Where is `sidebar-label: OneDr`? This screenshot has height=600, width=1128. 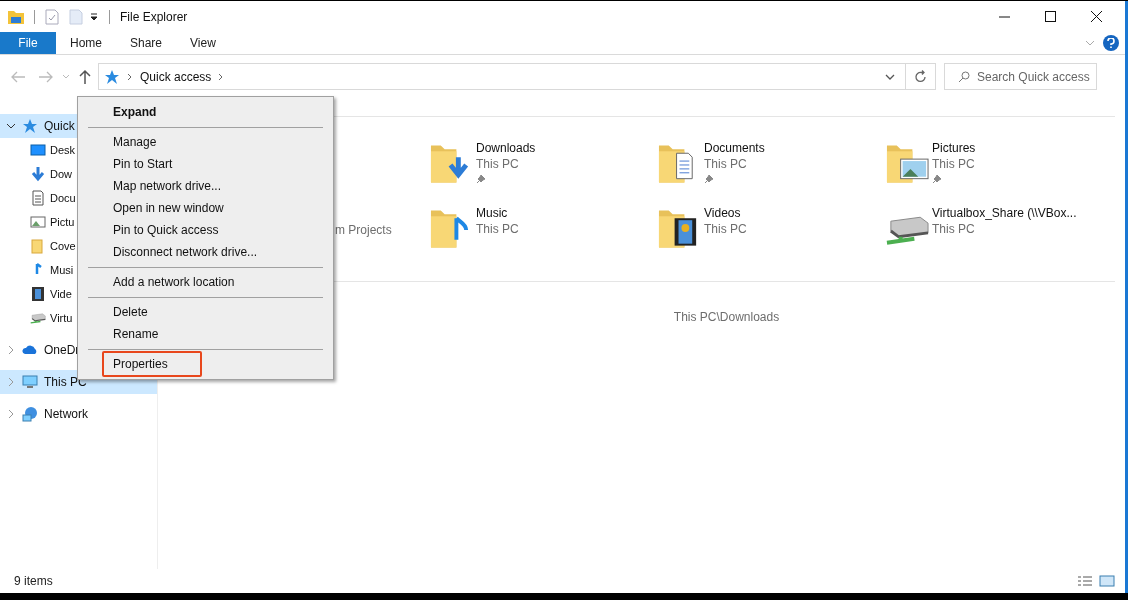 sidebar-label: OneDr is located at coordinates (62, 350).